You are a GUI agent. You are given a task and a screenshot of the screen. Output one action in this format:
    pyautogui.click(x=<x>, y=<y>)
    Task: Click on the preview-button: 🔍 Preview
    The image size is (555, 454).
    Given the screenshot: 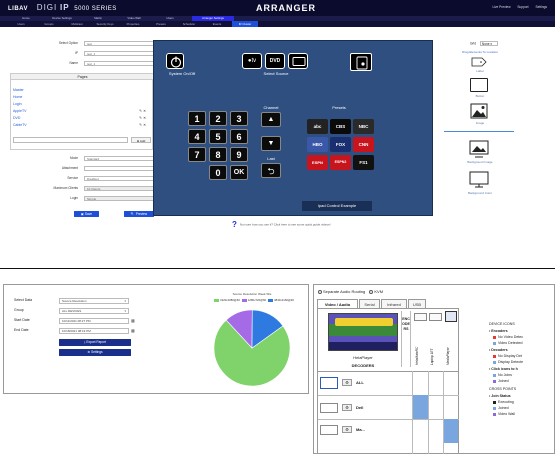 What is the action you would take?
    pyautogui.click(x=139, y=214)
    